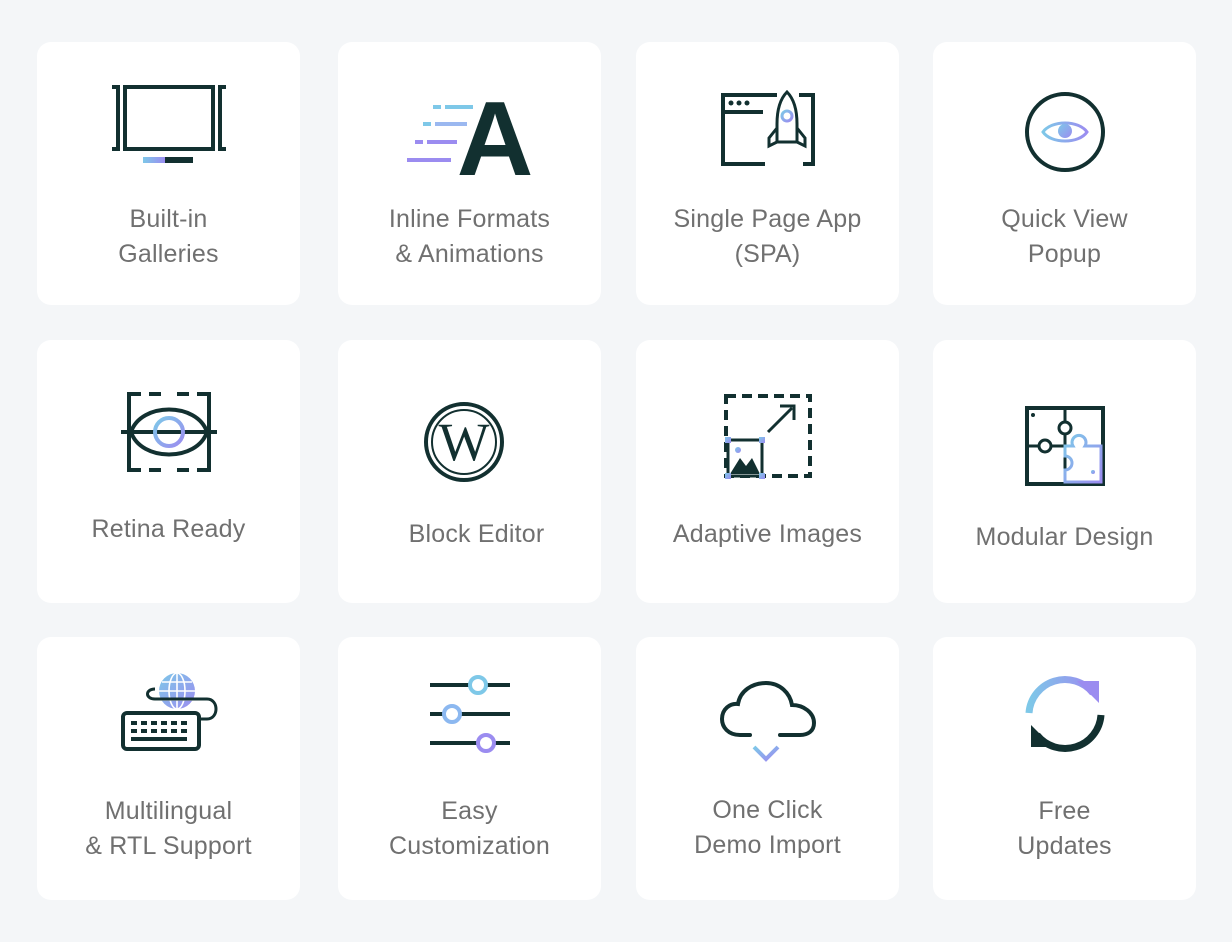 This screenshot has height=942, width=1232. What do you see at coordinates (168, 768) in the screenshot?
I see `feature-card-multilingual: Multilingual & RTL Support` at bounding box center [168, 768].